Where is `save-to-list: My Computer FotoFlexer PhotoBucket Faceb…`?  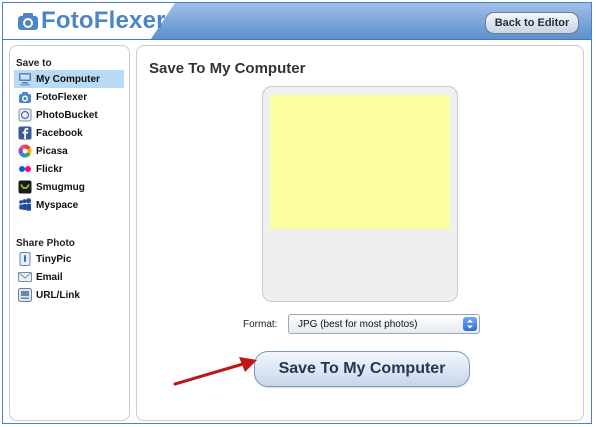 save-to-list: My Computer FotoFlexer PhotoBucket Faceb… is located at coordinates (69, 142).